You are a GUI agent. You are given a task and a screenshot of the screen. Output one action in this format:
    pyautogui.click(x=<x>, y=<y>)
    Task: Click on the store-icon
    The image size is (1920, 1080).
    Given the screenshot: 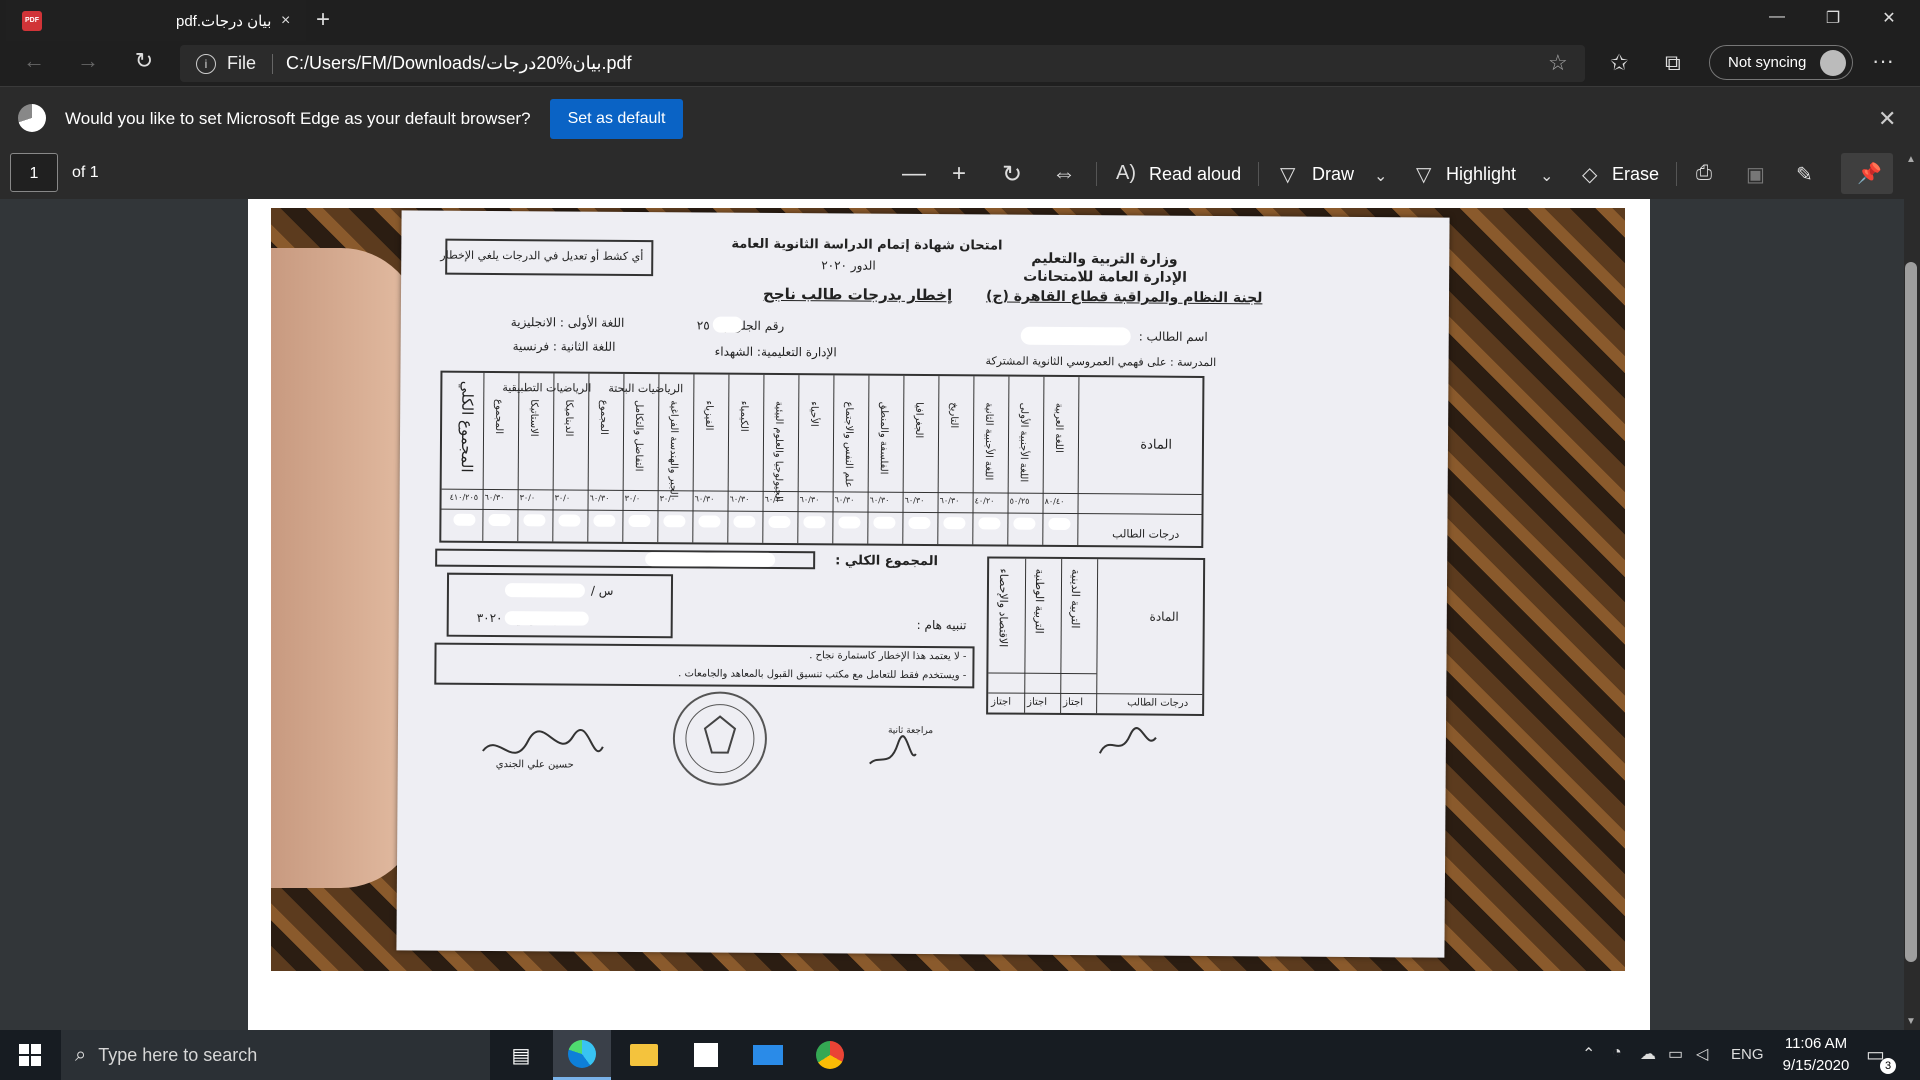 What is the action you would take?
    pyautogui.click(x=706, y=1055)
    